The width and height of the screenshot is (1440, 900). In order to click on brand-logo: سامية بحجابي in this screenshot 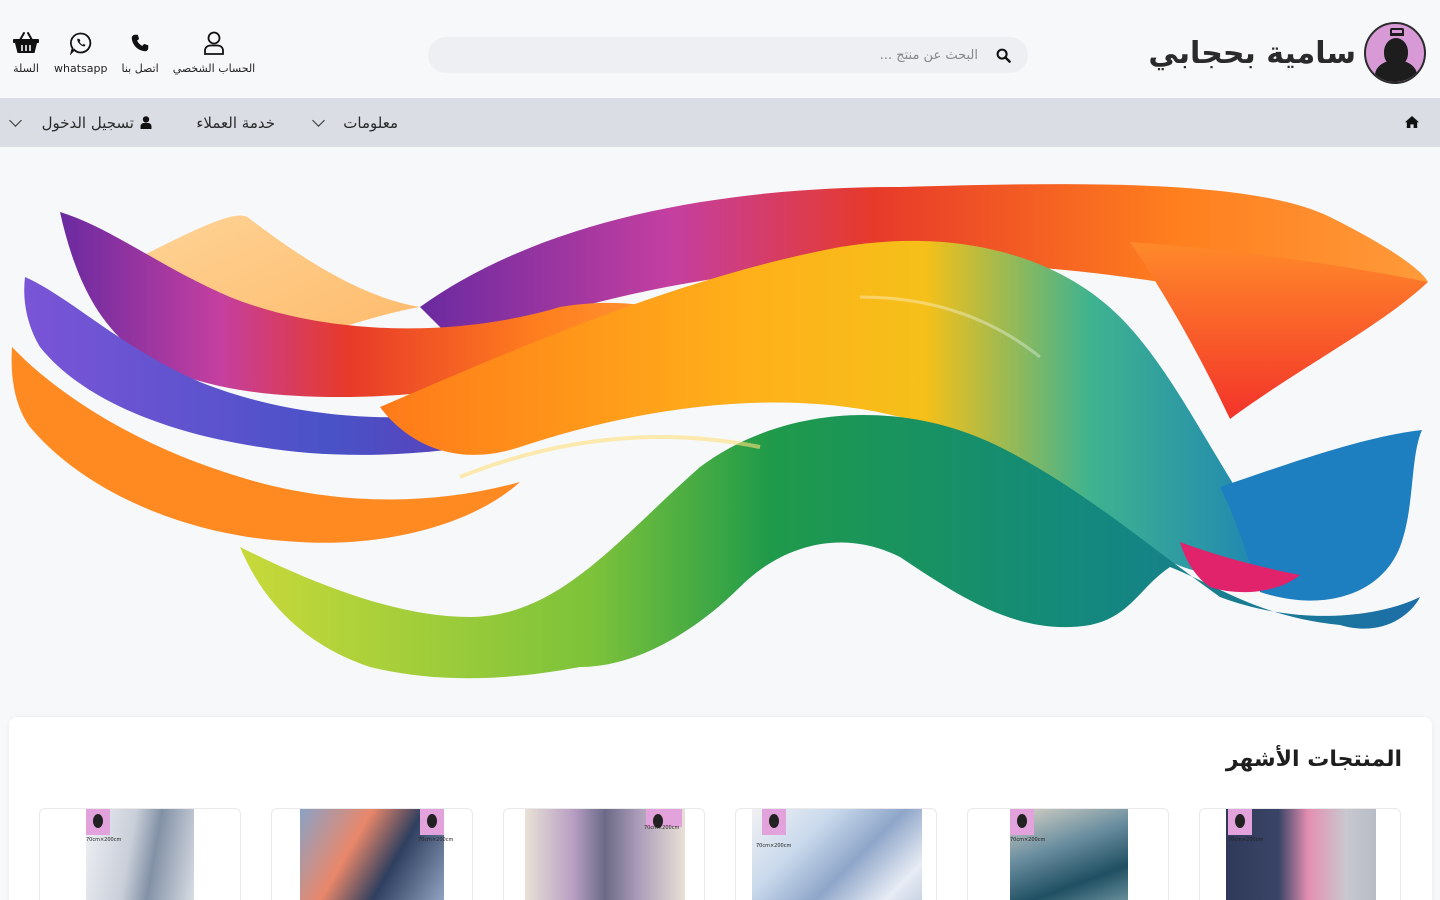, I will do `click(1287, 53)`.